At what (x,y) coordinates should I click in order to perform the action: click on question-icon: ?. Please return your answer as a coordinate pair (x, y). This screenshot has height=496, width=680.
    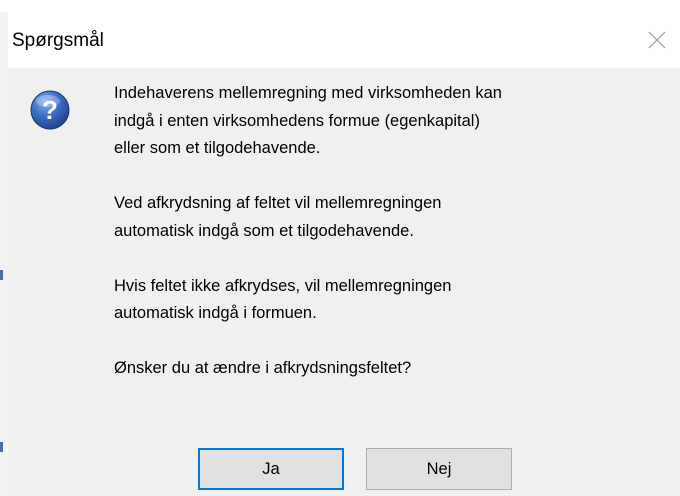
    Looking at the image, I should click on (50, 110).